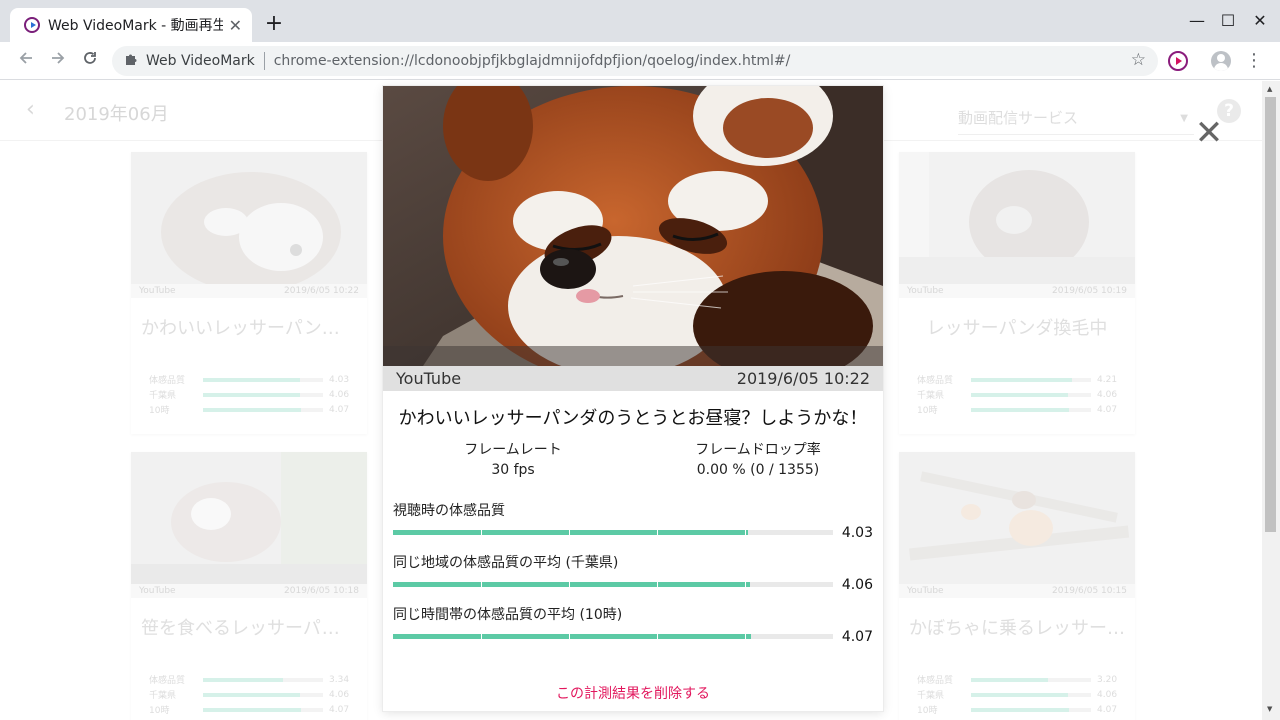 The image size is (1280, 720). I want to click on webvideomark-extension-icon, so click(1178, 61).